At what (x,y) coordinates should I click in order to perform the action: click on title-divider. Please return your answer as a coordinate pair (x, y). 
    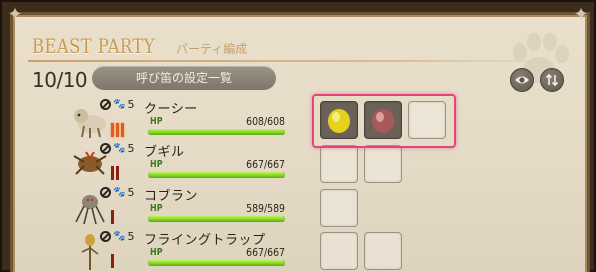
    Looking at the image, I should click on (293, 61).